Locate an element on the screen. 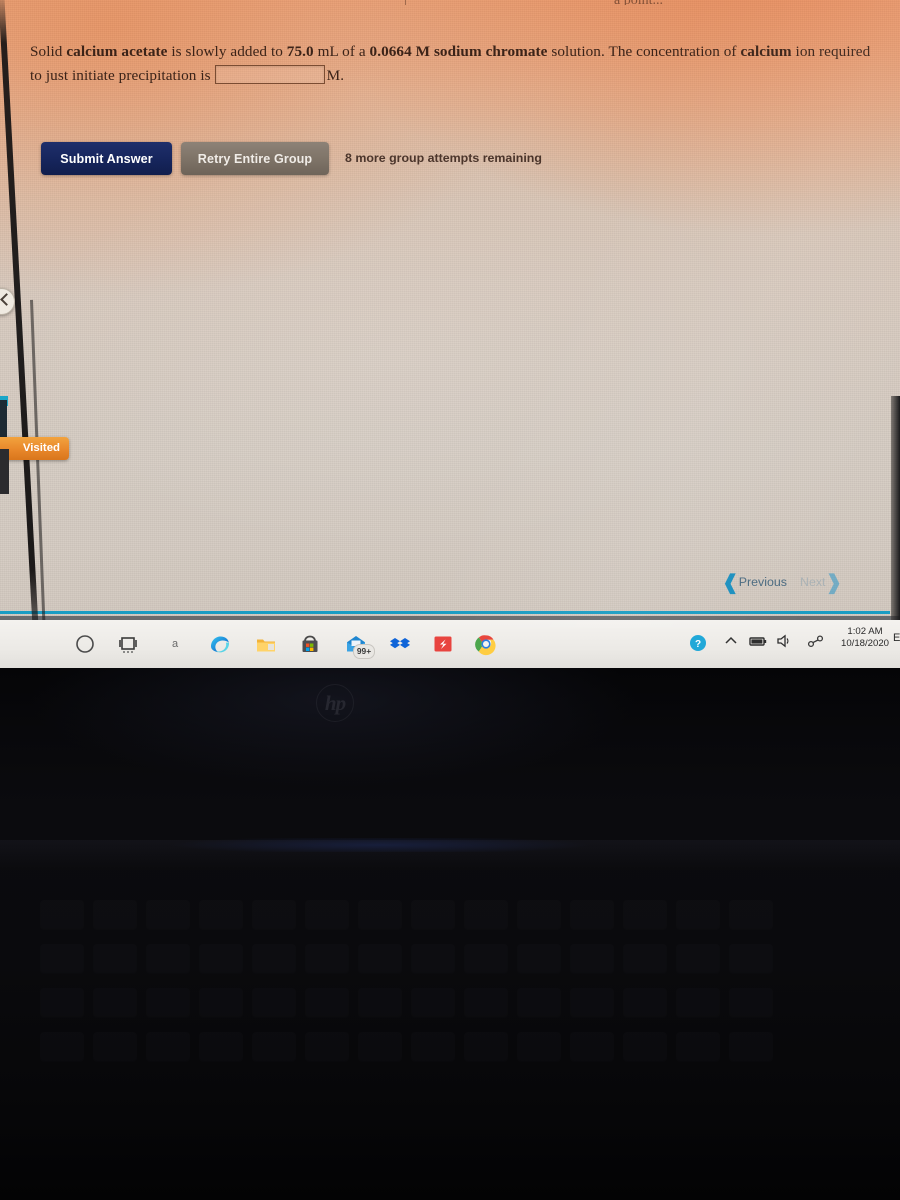  question-bold-volume: 75.0 is located at coordinates (300, 51).